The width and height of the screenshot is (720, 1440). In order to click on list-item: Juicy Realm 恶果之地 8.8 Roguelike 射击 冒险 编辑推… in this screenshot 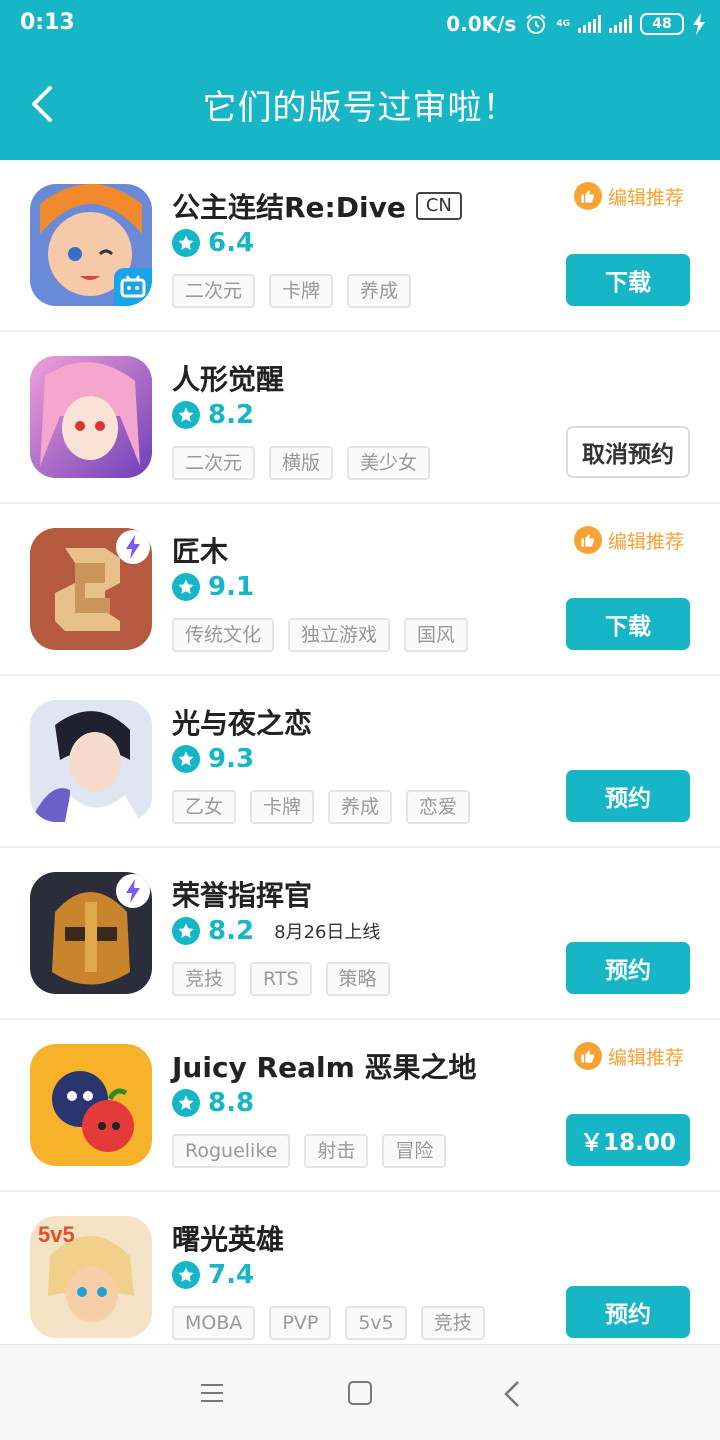, I will do `click(360, 1106)`.